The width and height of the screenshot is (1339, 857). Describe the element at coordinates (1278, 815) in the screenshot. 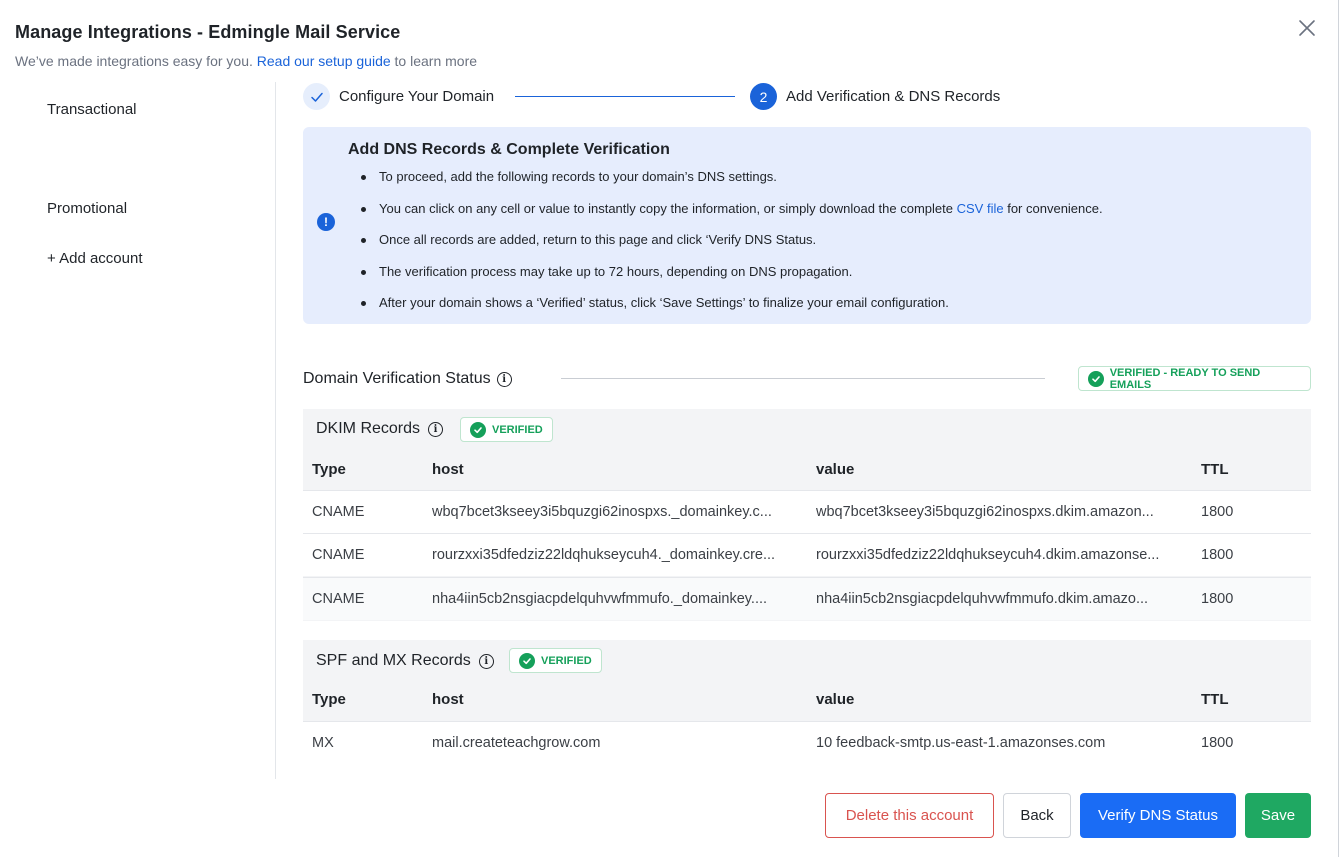

I see `save-button: Save` at that location.